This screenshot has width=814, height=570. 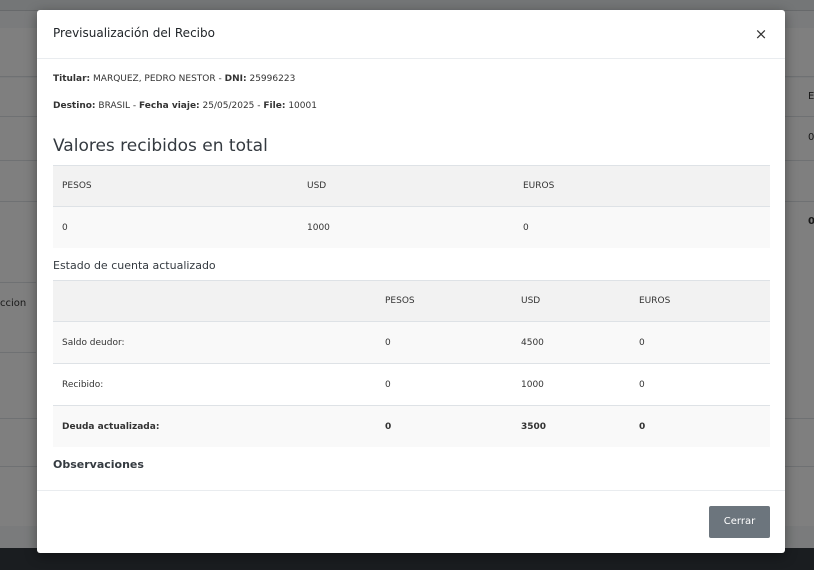 What do you see at coordinates (72, 79) in the screenshot?
I see `titular-label: Titular:` at bounding box center [72, 79].